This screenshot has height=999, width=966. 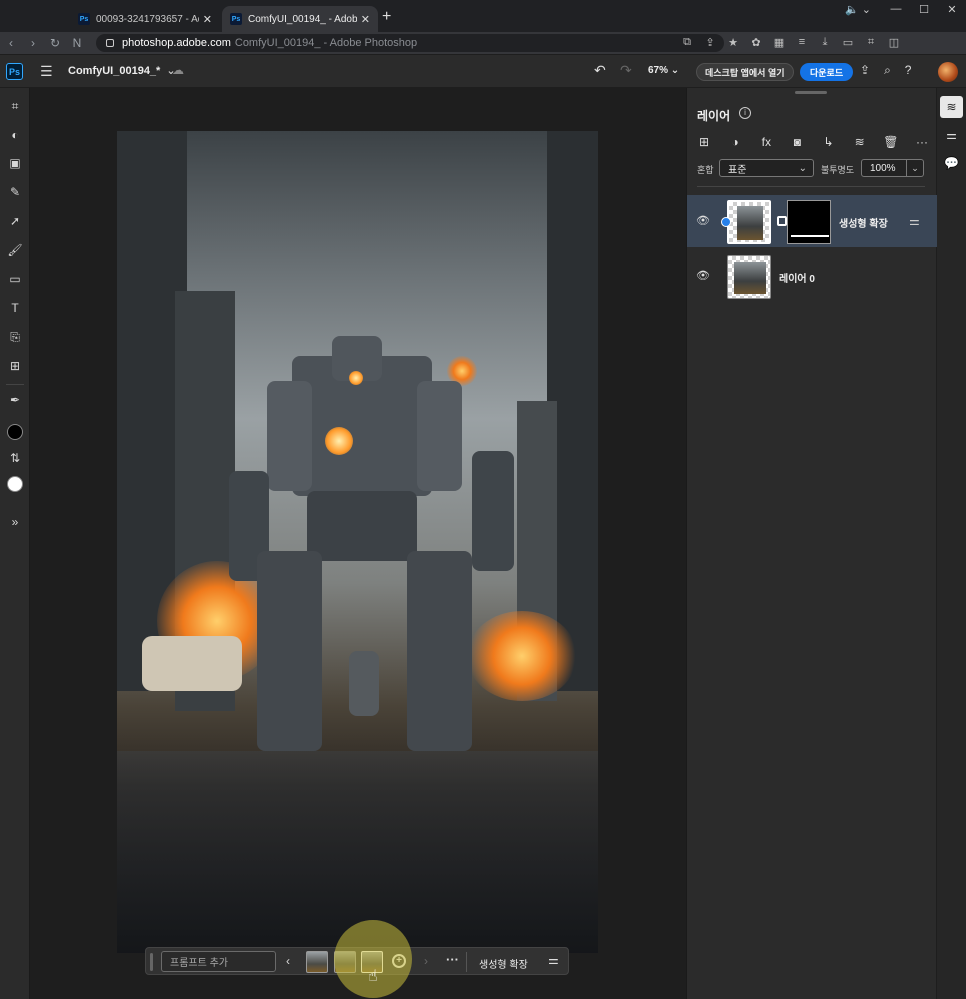 What do you see at coordinates (735, 142) in the screenshot?
I see `adjustment-layer-icon: ◑` at bounding box center [735, 142].